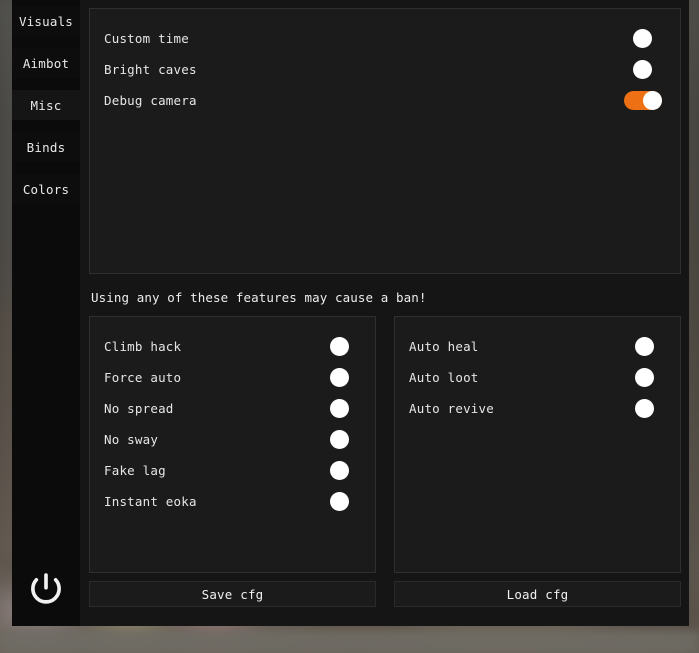  What do you see at coordinates (146, 38) in the screenshot?
I see `option-label: Custom time` at bounding box center [146, 38].